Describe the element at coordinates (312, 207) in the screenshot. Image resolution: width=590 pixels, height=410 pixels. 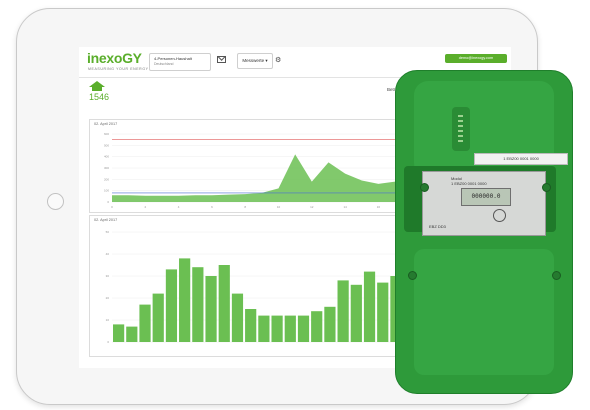
I see `x-tick-label: 12` at that location.